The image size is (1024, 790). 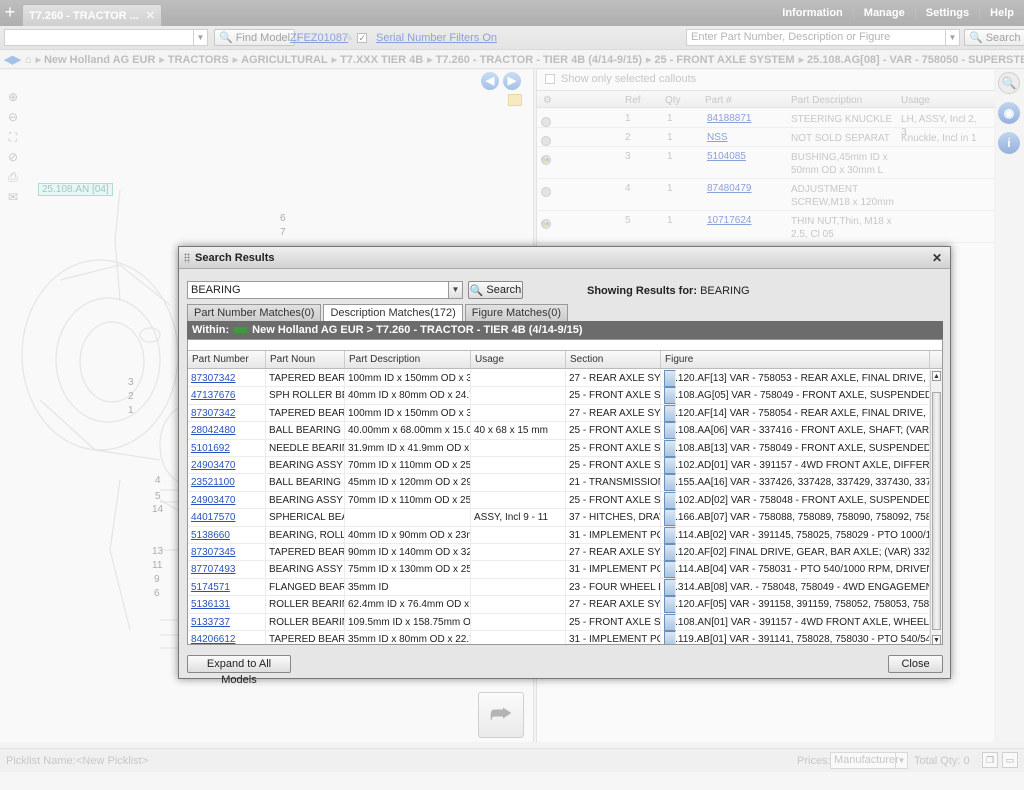 I want to click on tab-part-number-matches: Part Number Matches(0), so click(x=254, y=312).